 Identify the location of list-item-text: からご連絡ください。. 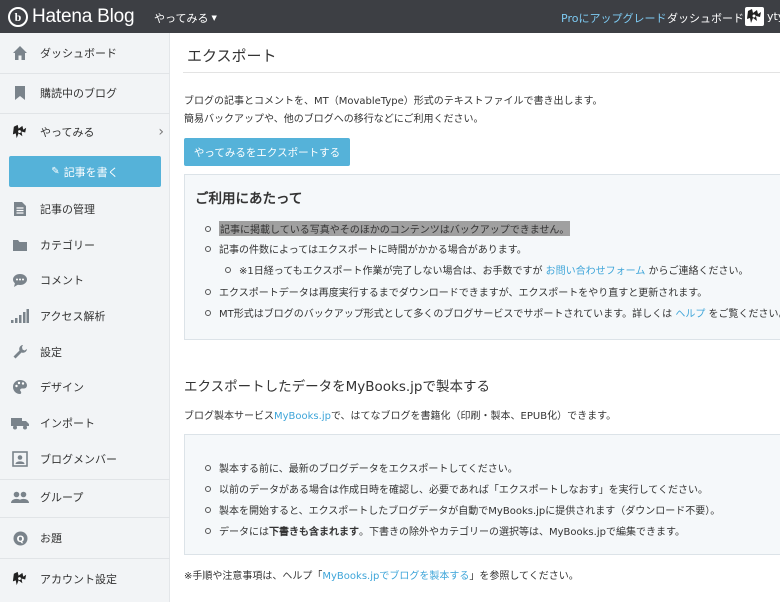
(698, 271).